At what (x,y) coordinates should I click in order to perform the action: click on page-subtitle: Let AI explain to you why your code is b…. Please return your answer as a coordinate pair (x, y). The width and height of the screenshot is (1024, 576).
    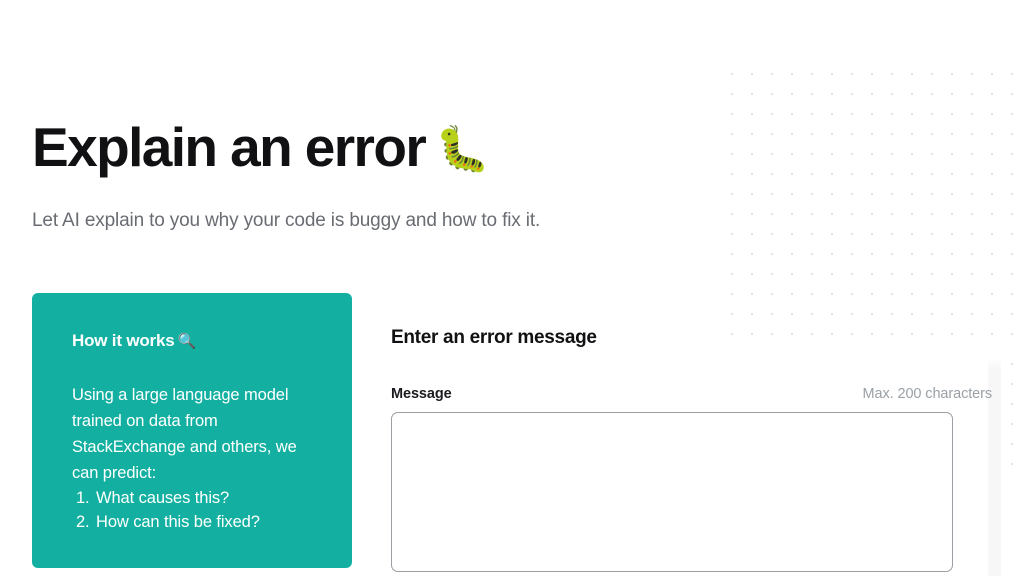
    Looking at the image, I should click on (286, 221).